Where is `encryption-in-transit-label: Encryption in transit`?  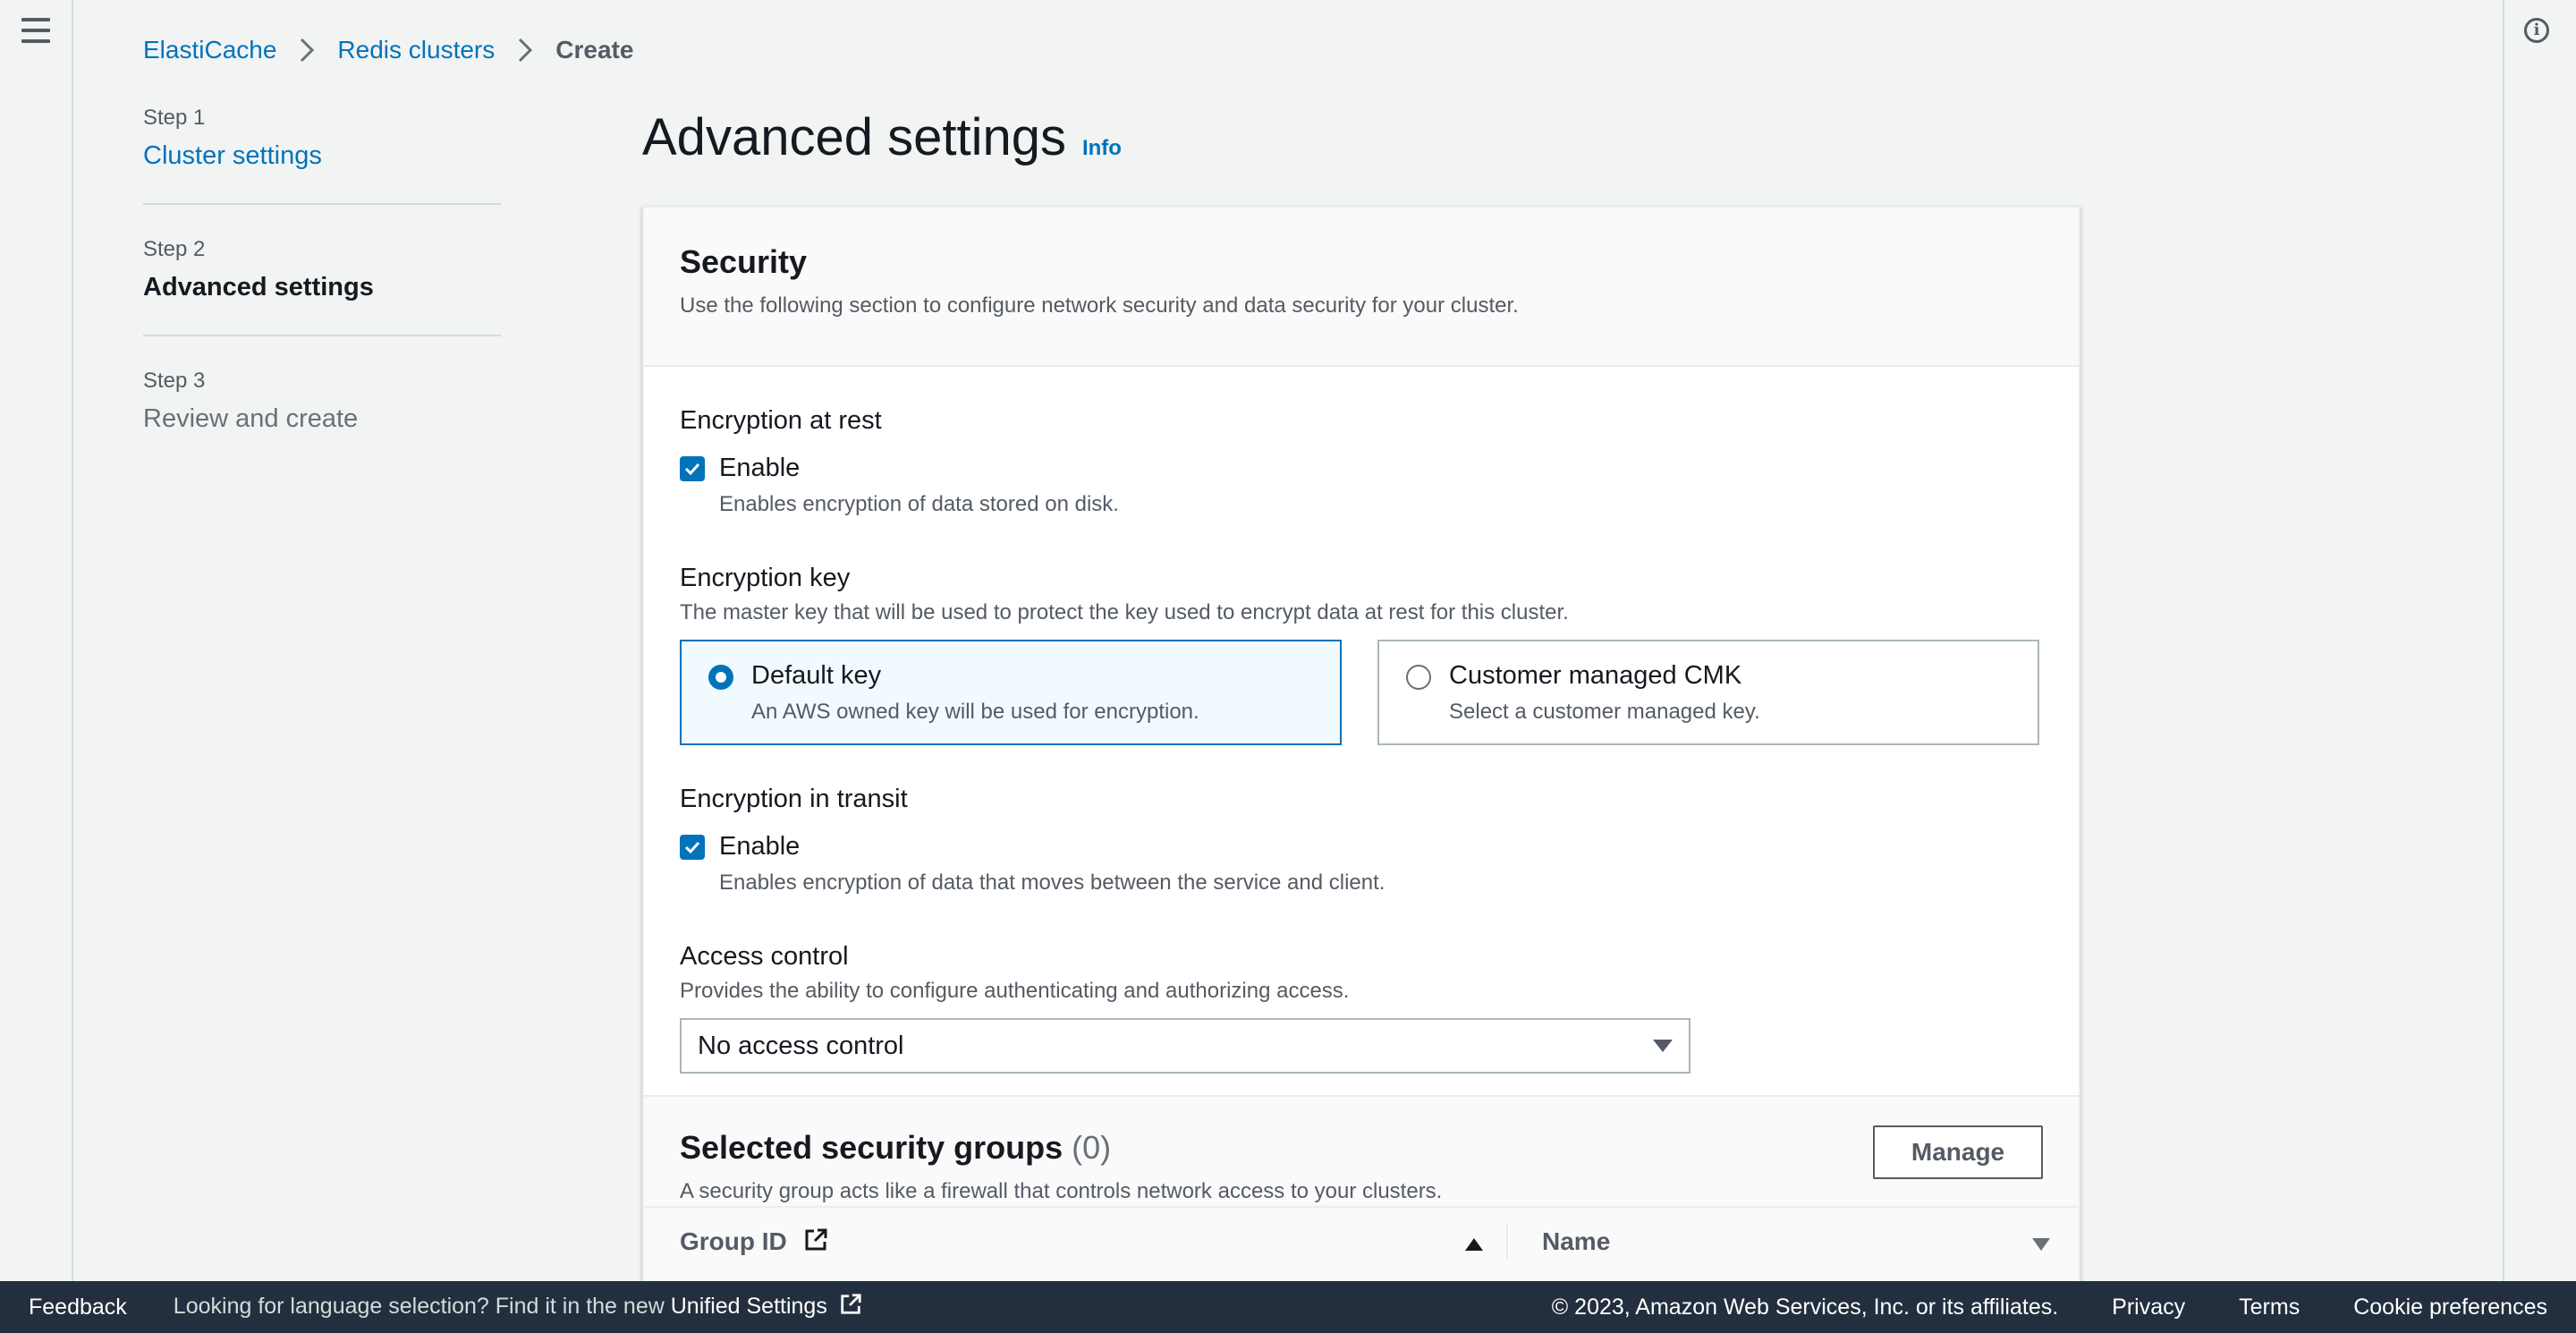 encryption-in-transit-label: Encryption in transit is located at coordinates (794, 799).